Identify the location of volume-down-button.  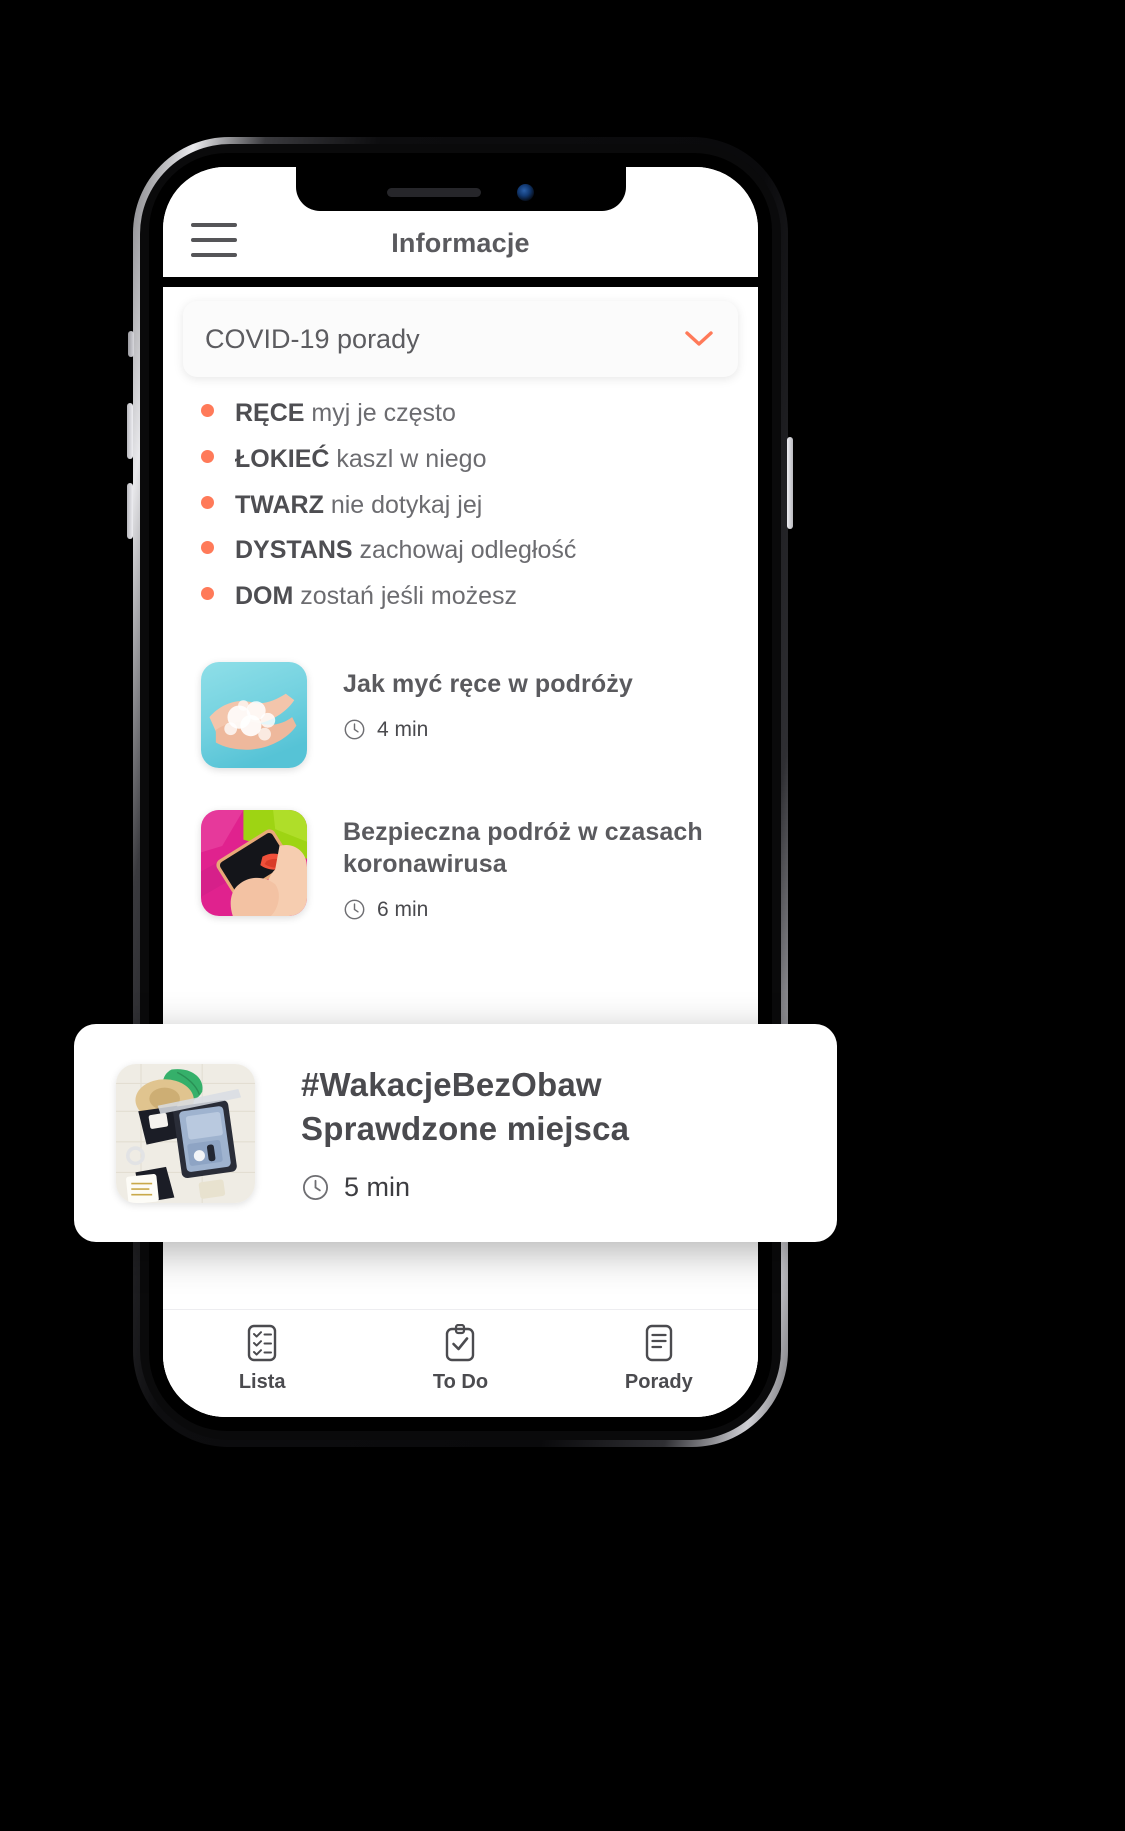
(130, 511).